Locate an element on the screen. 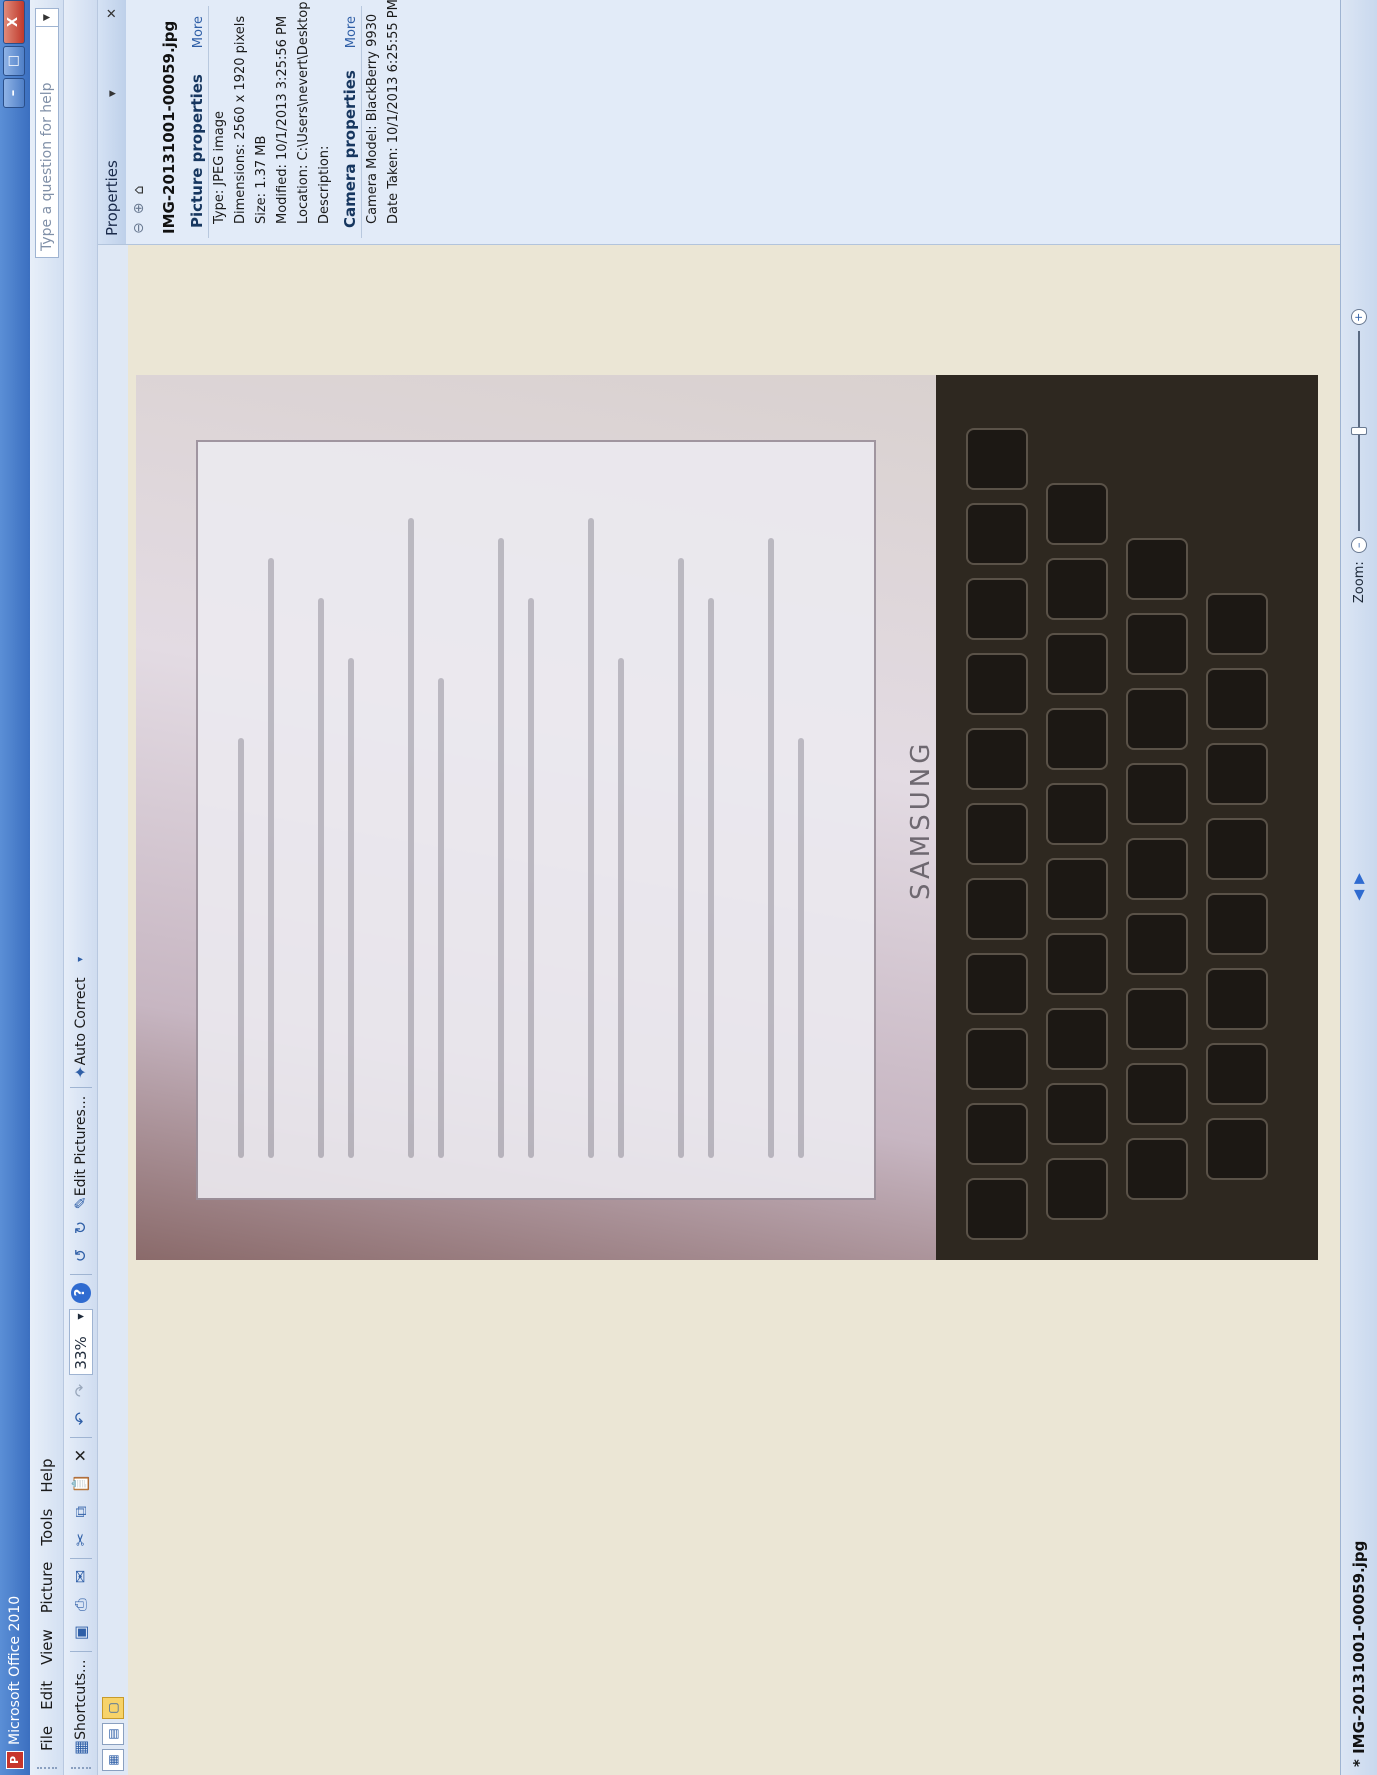  next-picture-icon: ▶ is located at coordinates (1359, 878).